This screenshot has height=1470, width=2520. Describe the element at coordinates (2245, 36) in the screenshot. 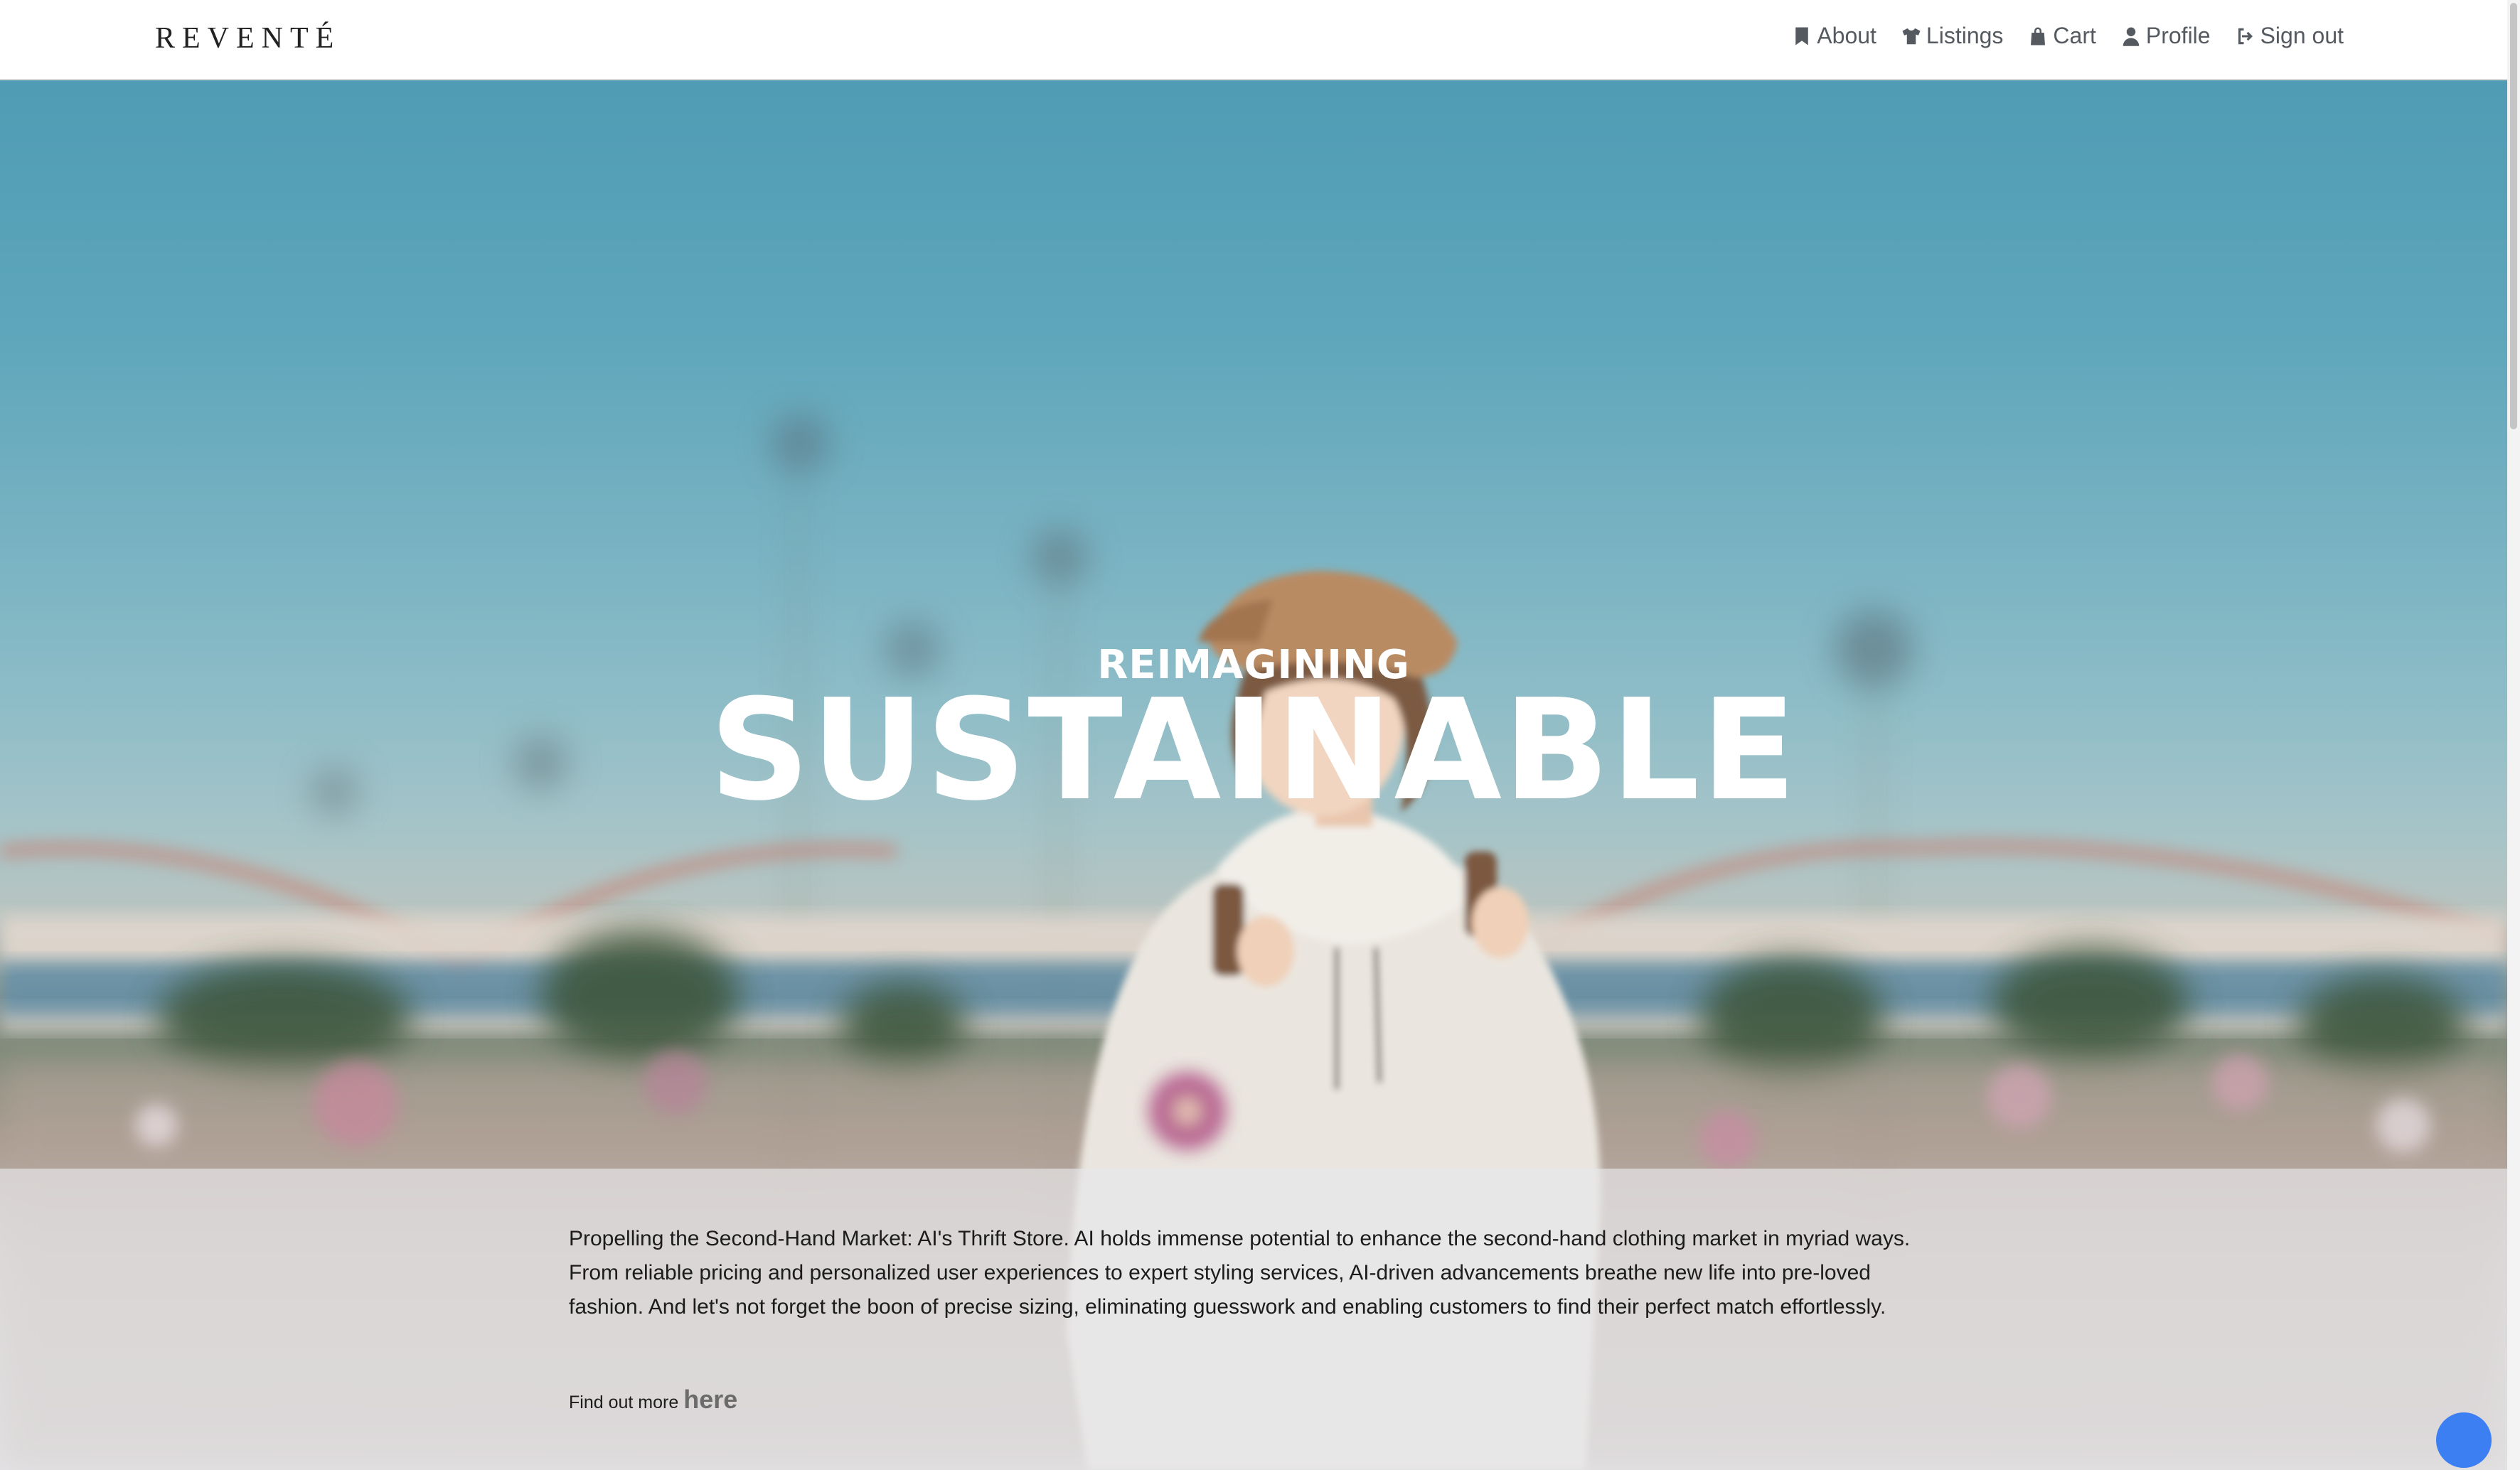

I see `sign-out-icon` at that location.